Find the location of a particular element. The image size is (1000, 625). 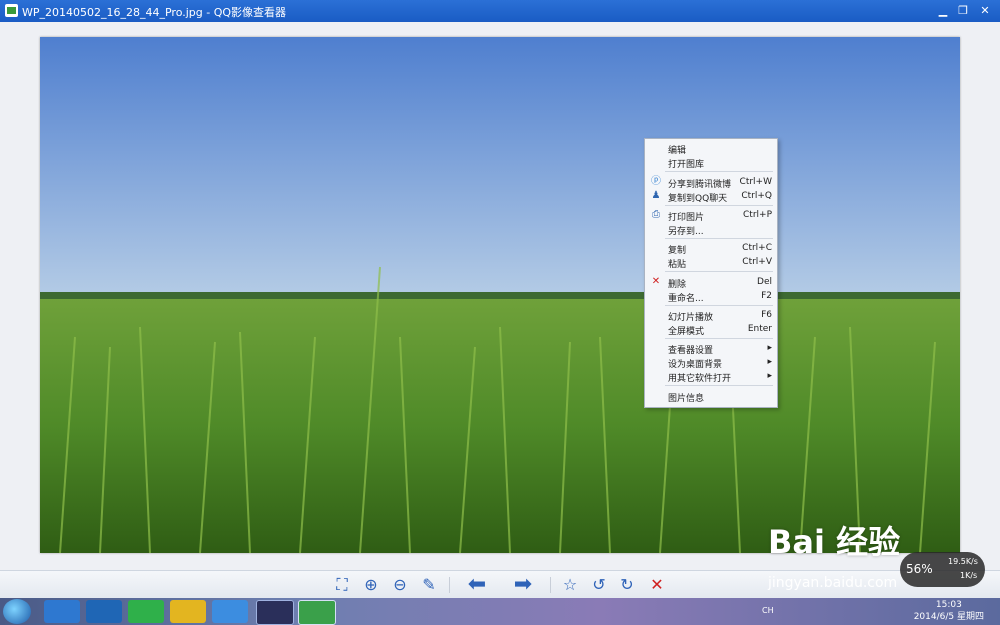

printer-icon: ⎙ is located at coordinates (656, 214).